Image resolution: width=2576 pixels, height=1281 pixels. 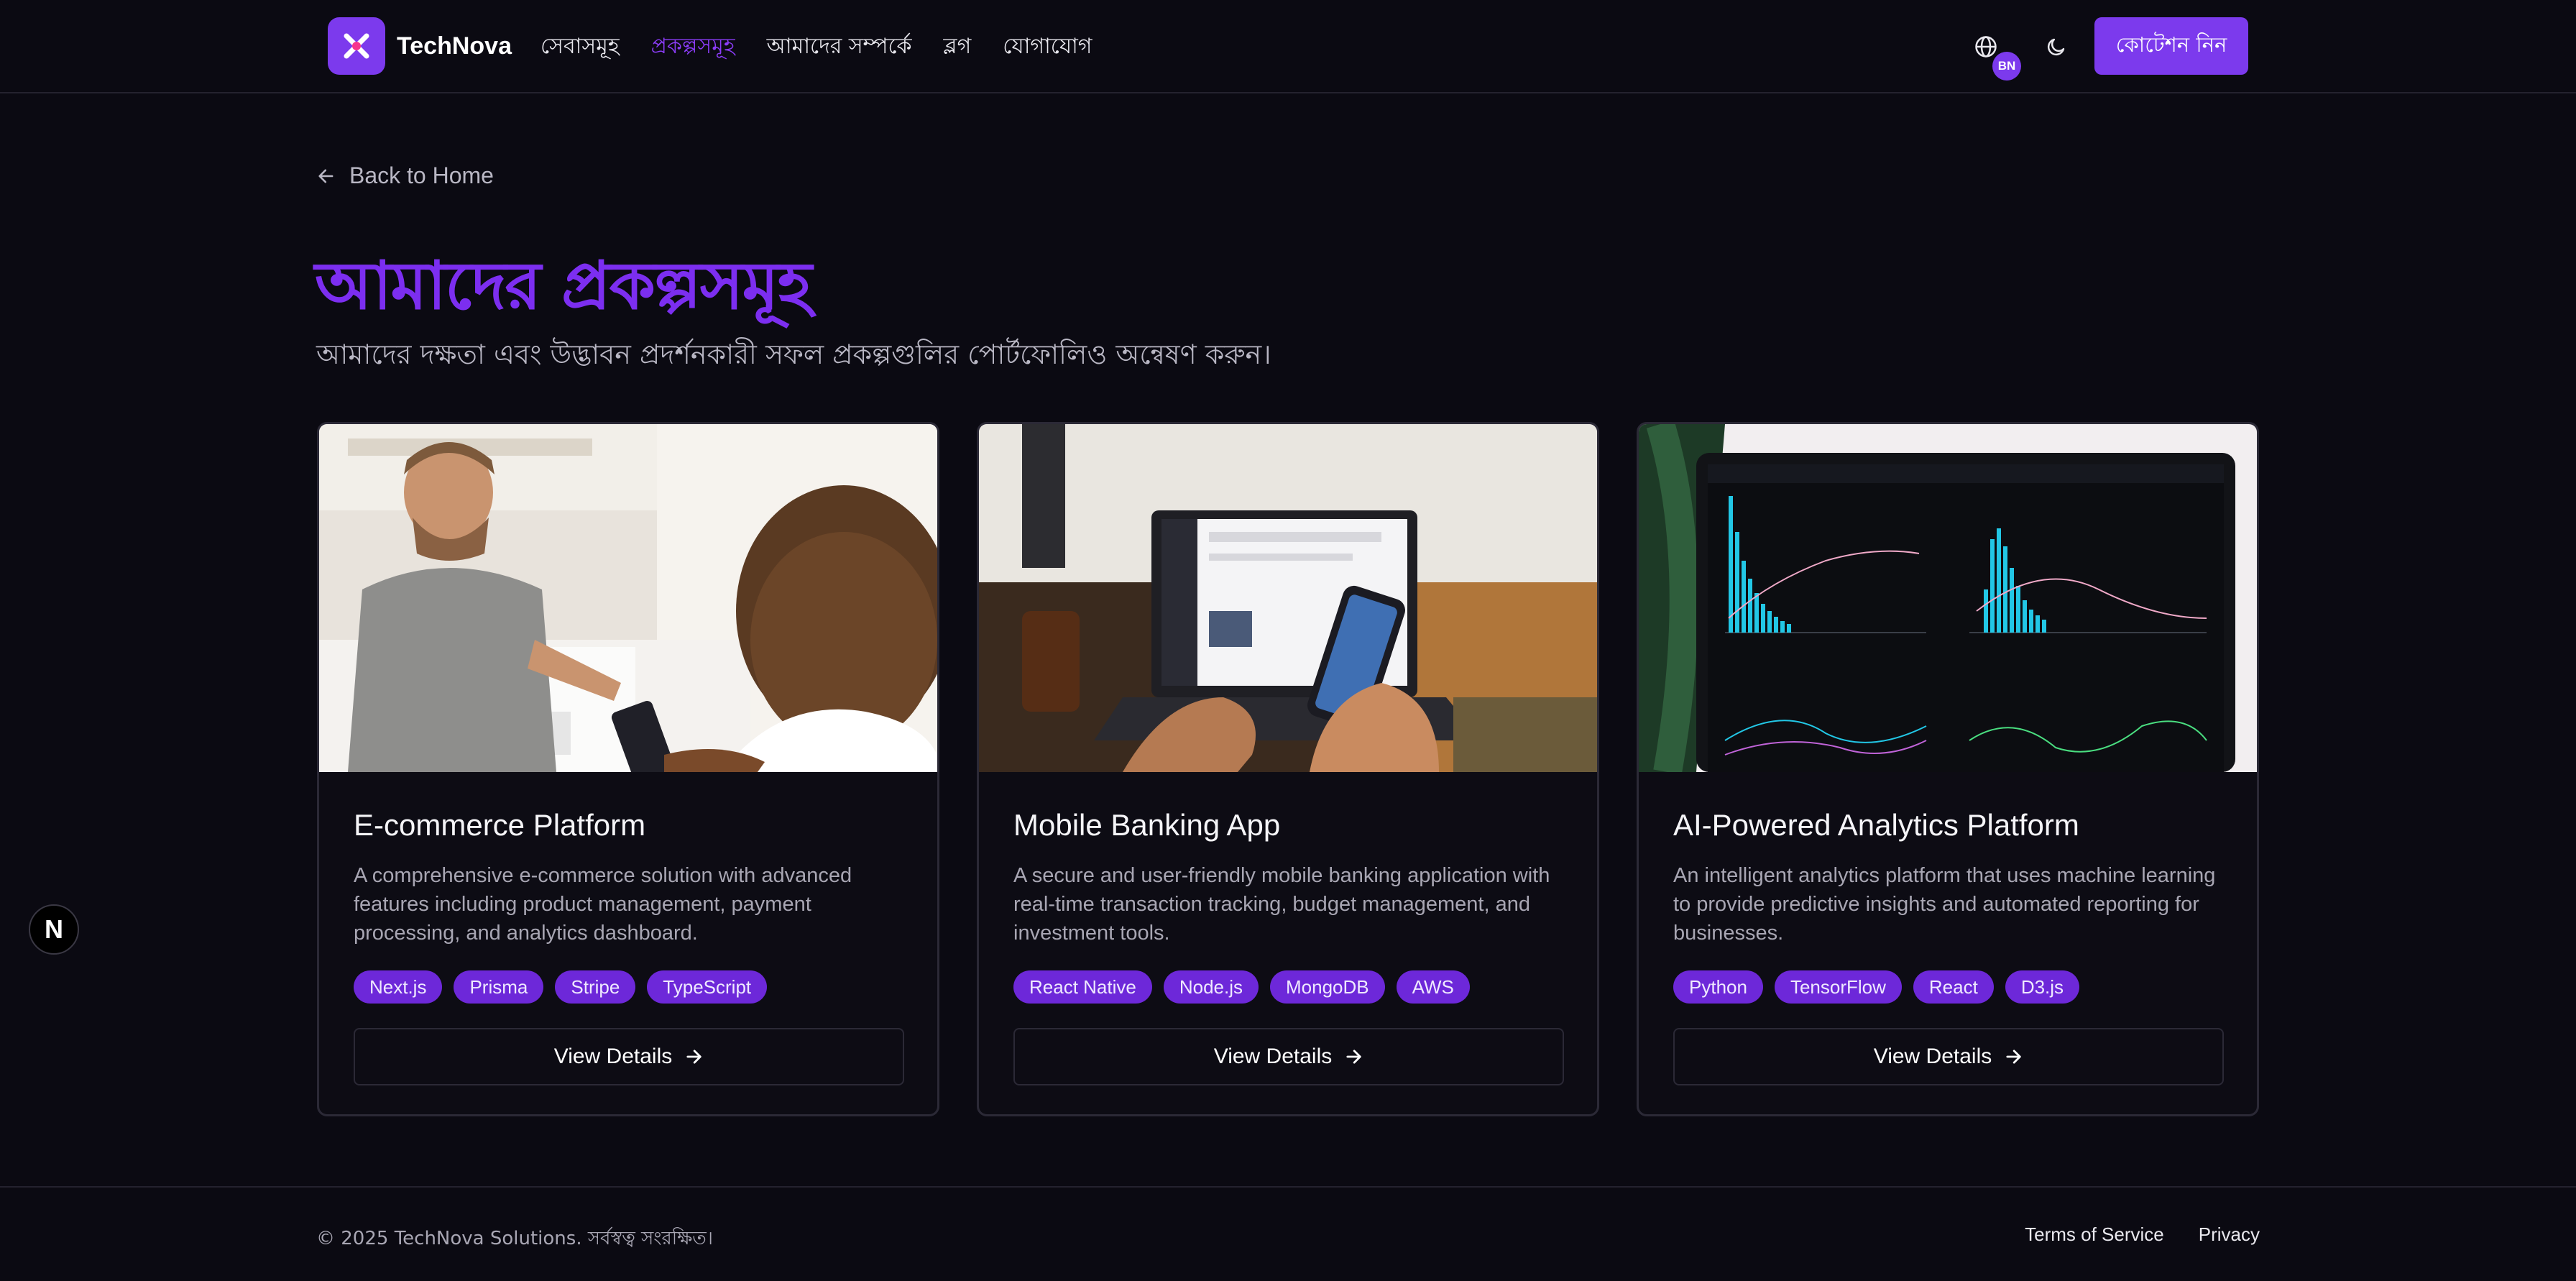 I want to click on tech-tag: React, so click(x=1953, y=987).